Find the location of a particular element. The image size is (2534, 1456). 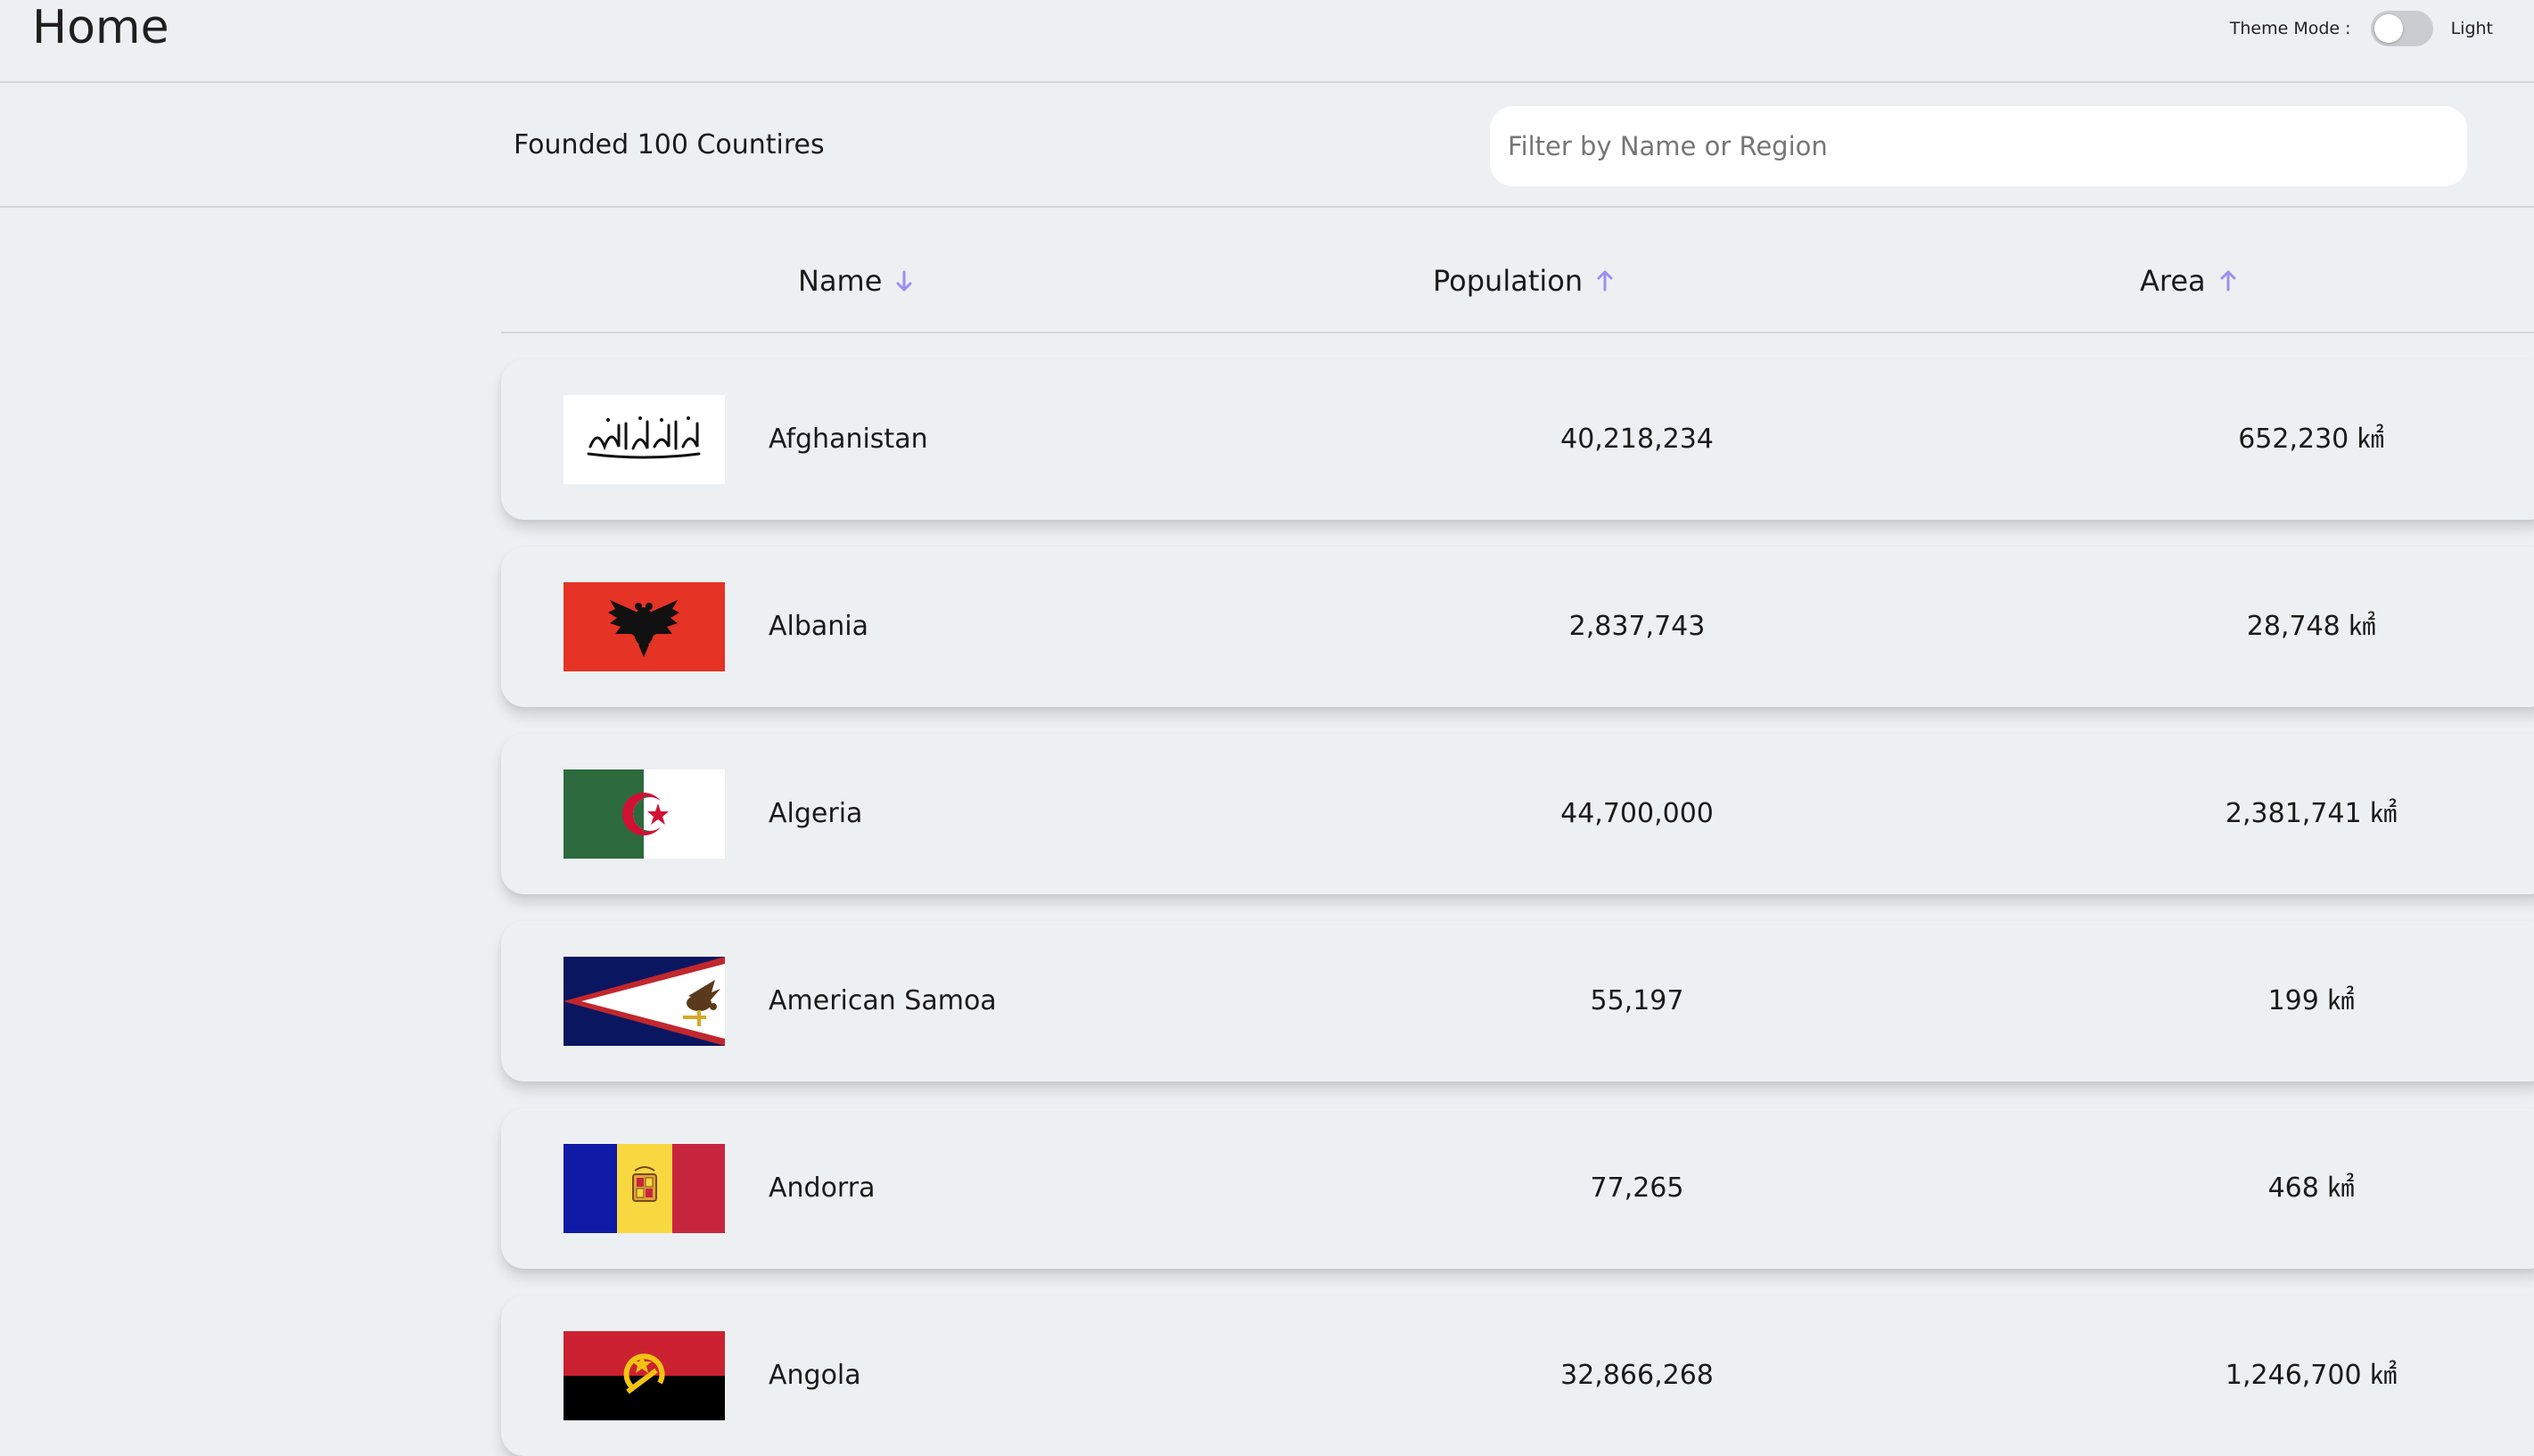

country-name: Algeria is located at coordinates (816, 814).